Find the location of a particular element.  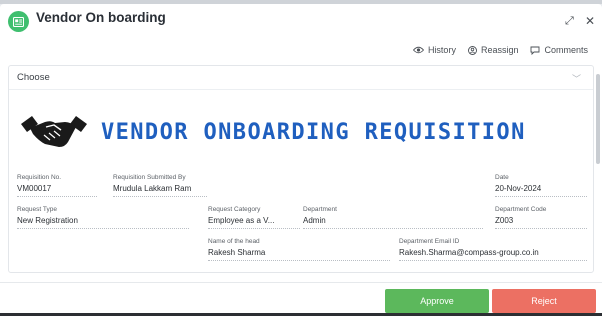

history-button: History is located at coordinates (434, 50).